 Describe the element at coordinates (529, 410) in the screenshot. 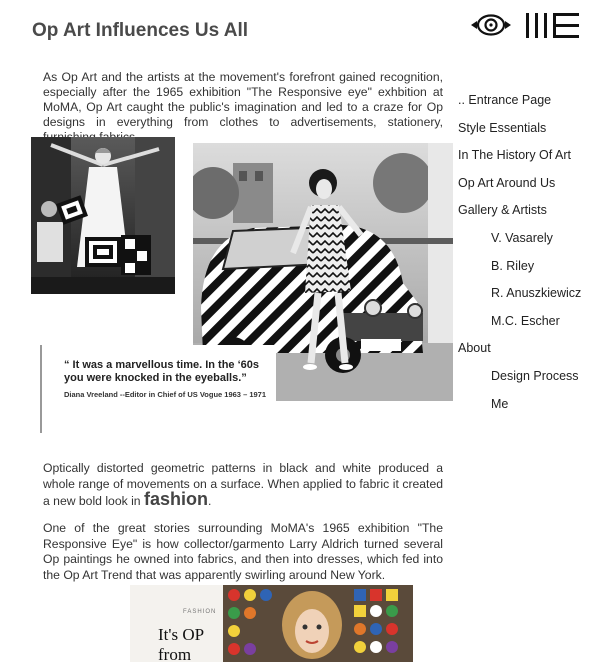

I see `nav-item-me: Me` at that location.